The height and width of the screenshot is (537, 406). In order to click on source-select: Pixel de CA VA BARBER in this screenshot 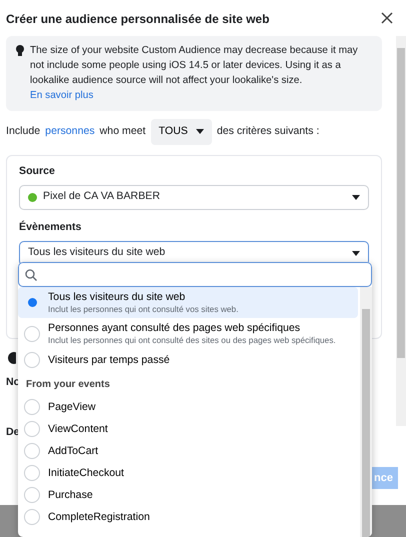, I will do `click(194, 197)`.